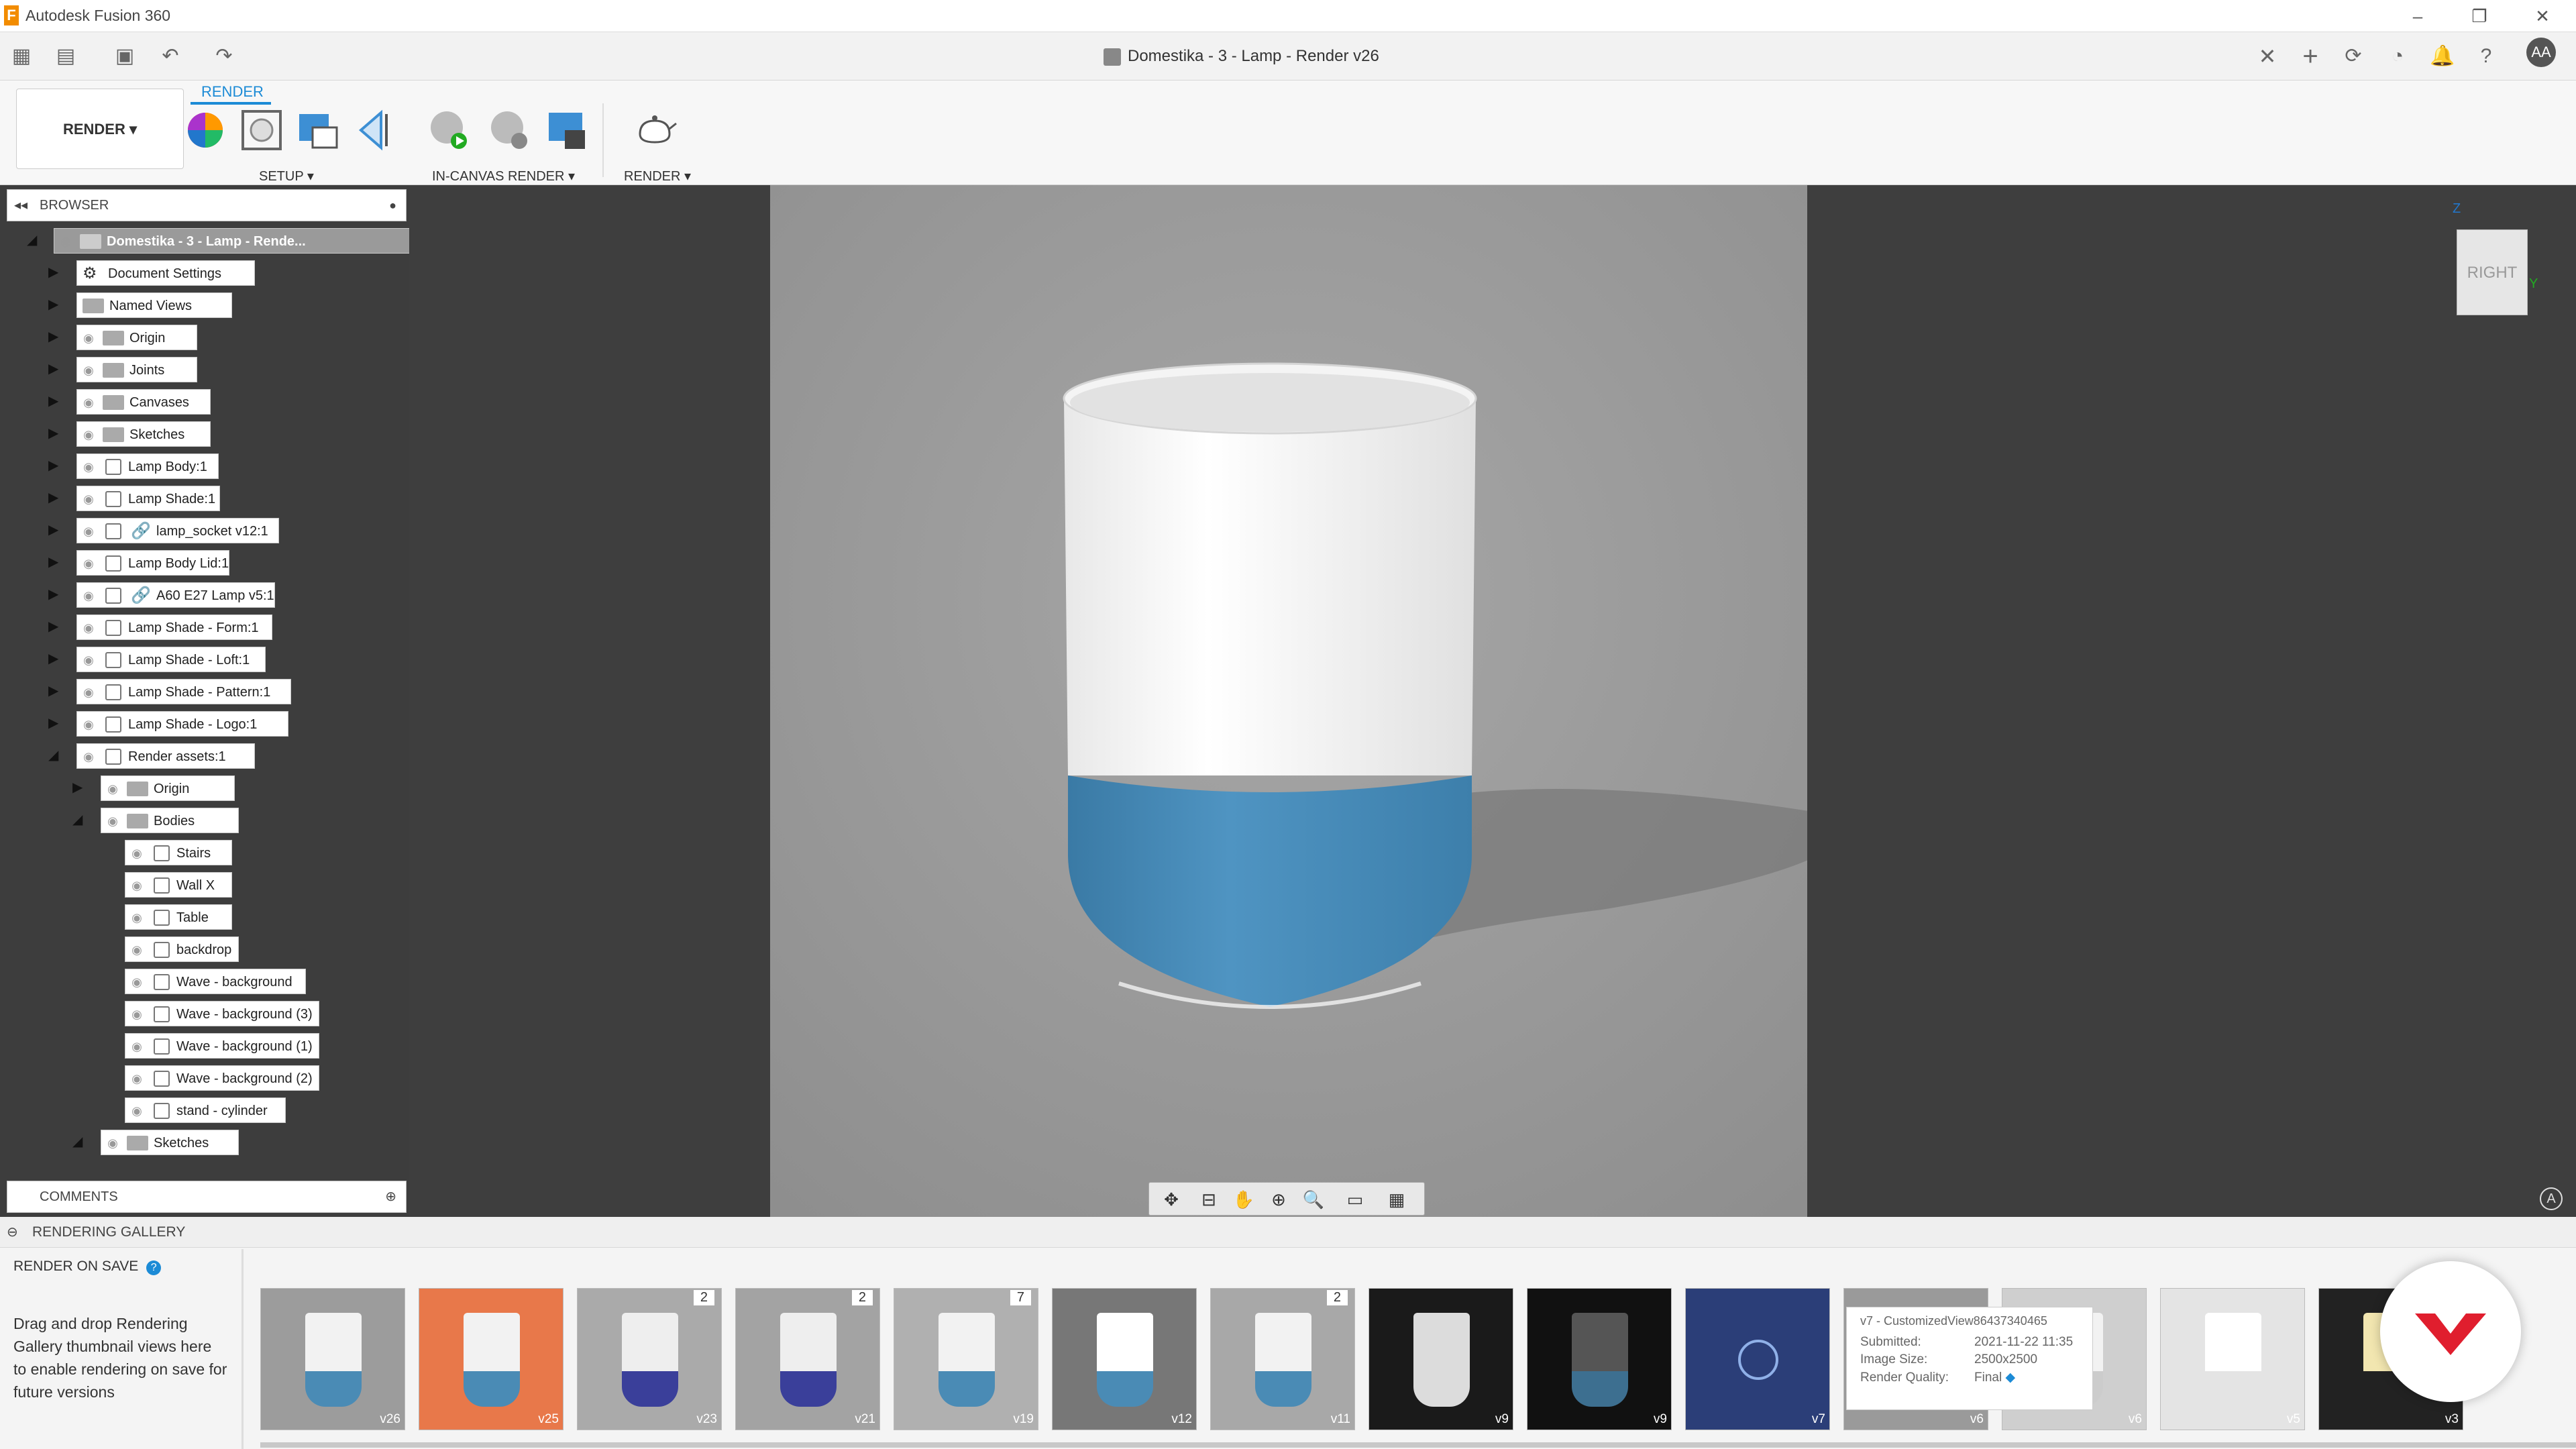 This screenshot has height=1449, width=2576. Describe the element at coordinates (2397, 56) in the screenshot. I see `job-status-icon: ◔` at that location.